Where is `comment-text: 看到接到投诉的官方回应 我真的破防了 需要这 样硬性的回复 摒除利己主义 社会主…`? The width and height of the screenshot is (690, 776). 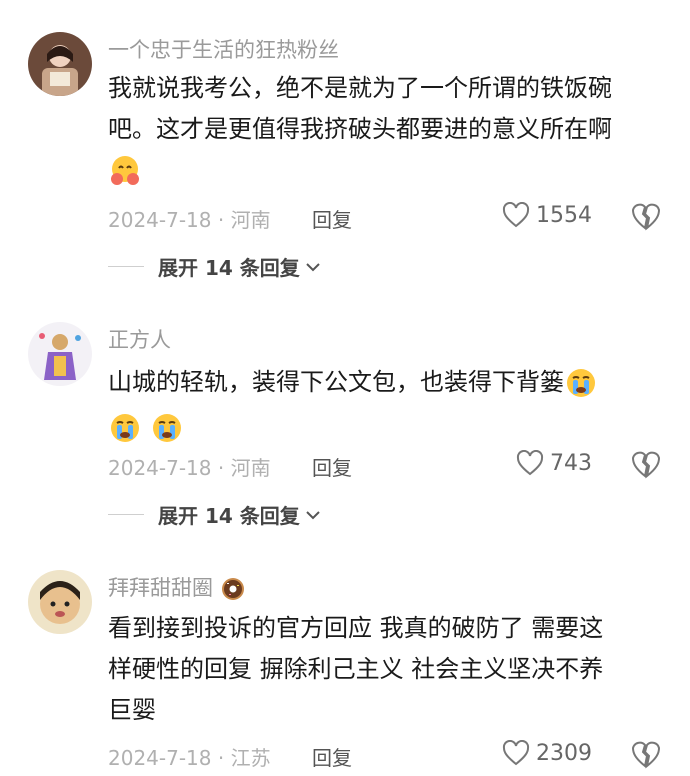
comment-text: 看到接到投诉的官方回应 我真的破防了 需要这 样硬性的回复 摒除利己主义 社会主… is located at coordinates (388, 669).